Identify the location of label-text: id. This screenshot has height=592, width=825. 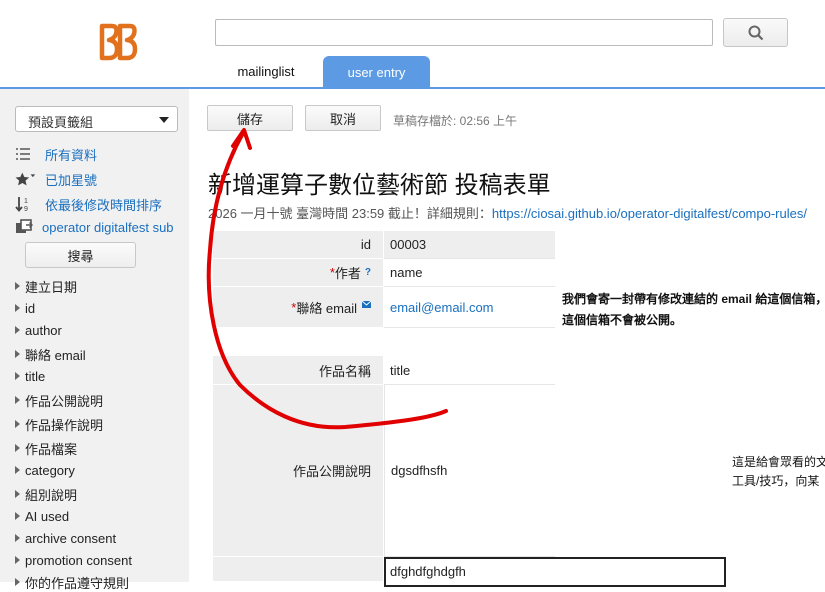
(365, 244).